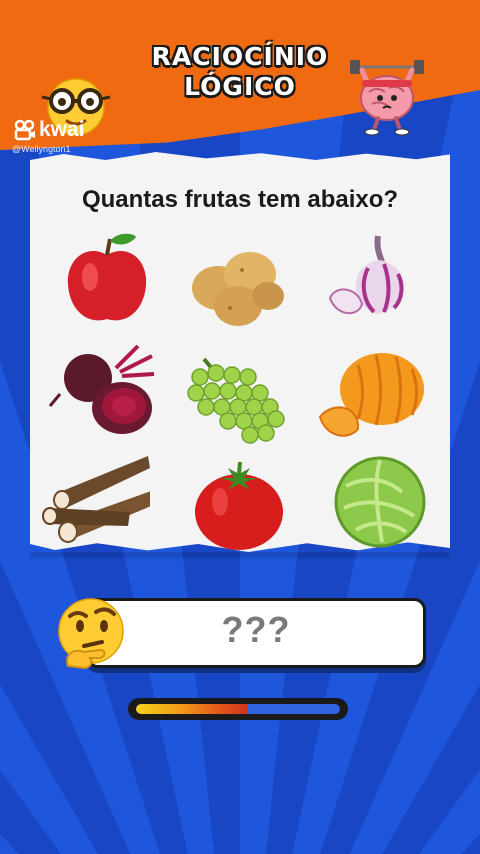 The image size is (480, 854). What do you see at coordinates (192, 709) in the screenshot?
I see `timer-fill` at bounding box center [192, 709].